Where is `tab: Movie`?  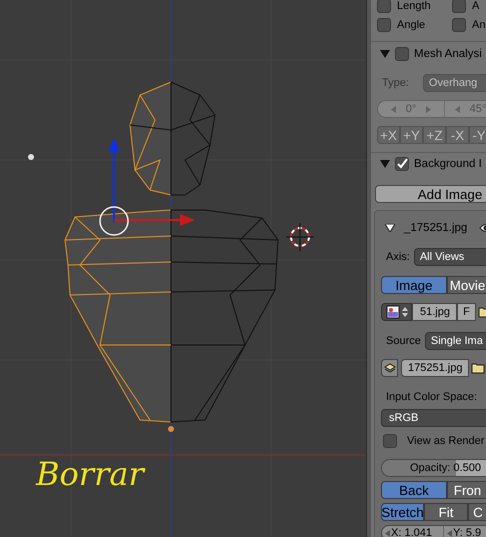 tab: Movie is located at coordinates (466, 285).